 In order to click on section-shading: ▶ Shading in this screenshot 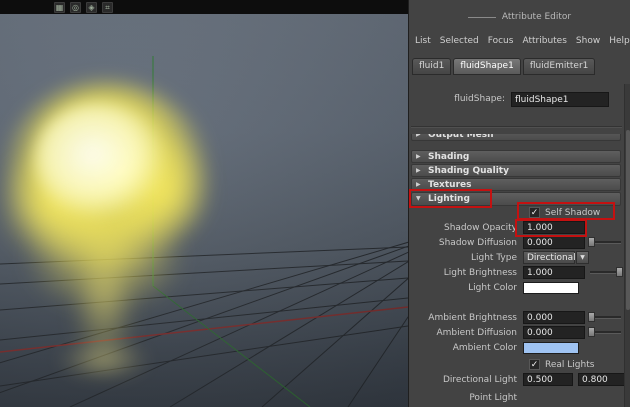, I will do `click(516, 156)`.